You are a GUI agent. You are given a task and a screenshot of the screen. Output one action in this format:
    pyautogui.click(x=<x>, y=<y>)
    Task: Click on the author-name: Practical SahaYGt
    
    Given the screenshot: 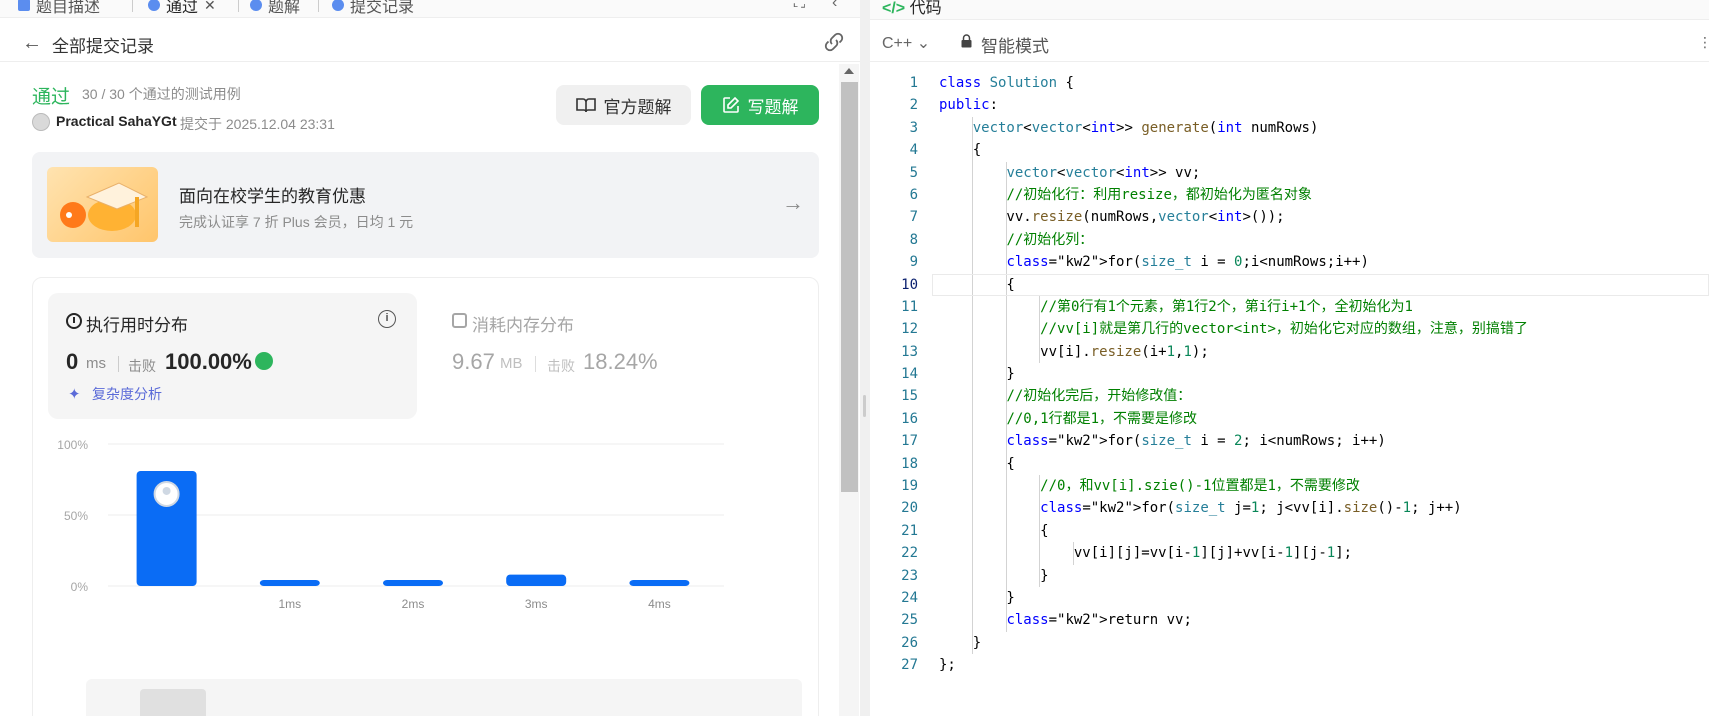 What is the action you would take?
    pyautogui.click(x=116, y=121)
    